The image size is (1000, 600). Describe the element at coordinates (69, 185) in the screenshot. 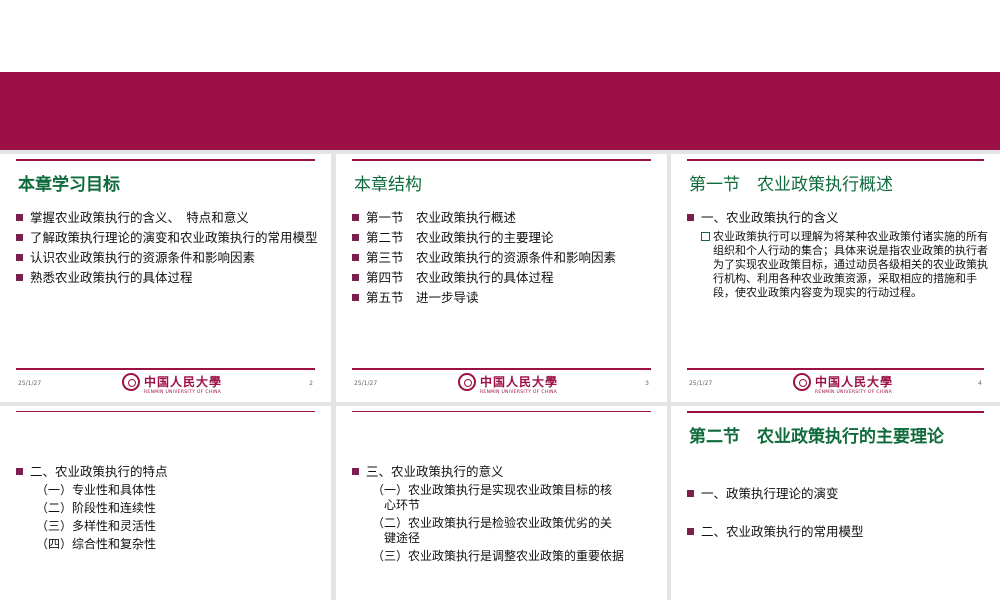

I see `slide-title: 本章学习目标` at that location.